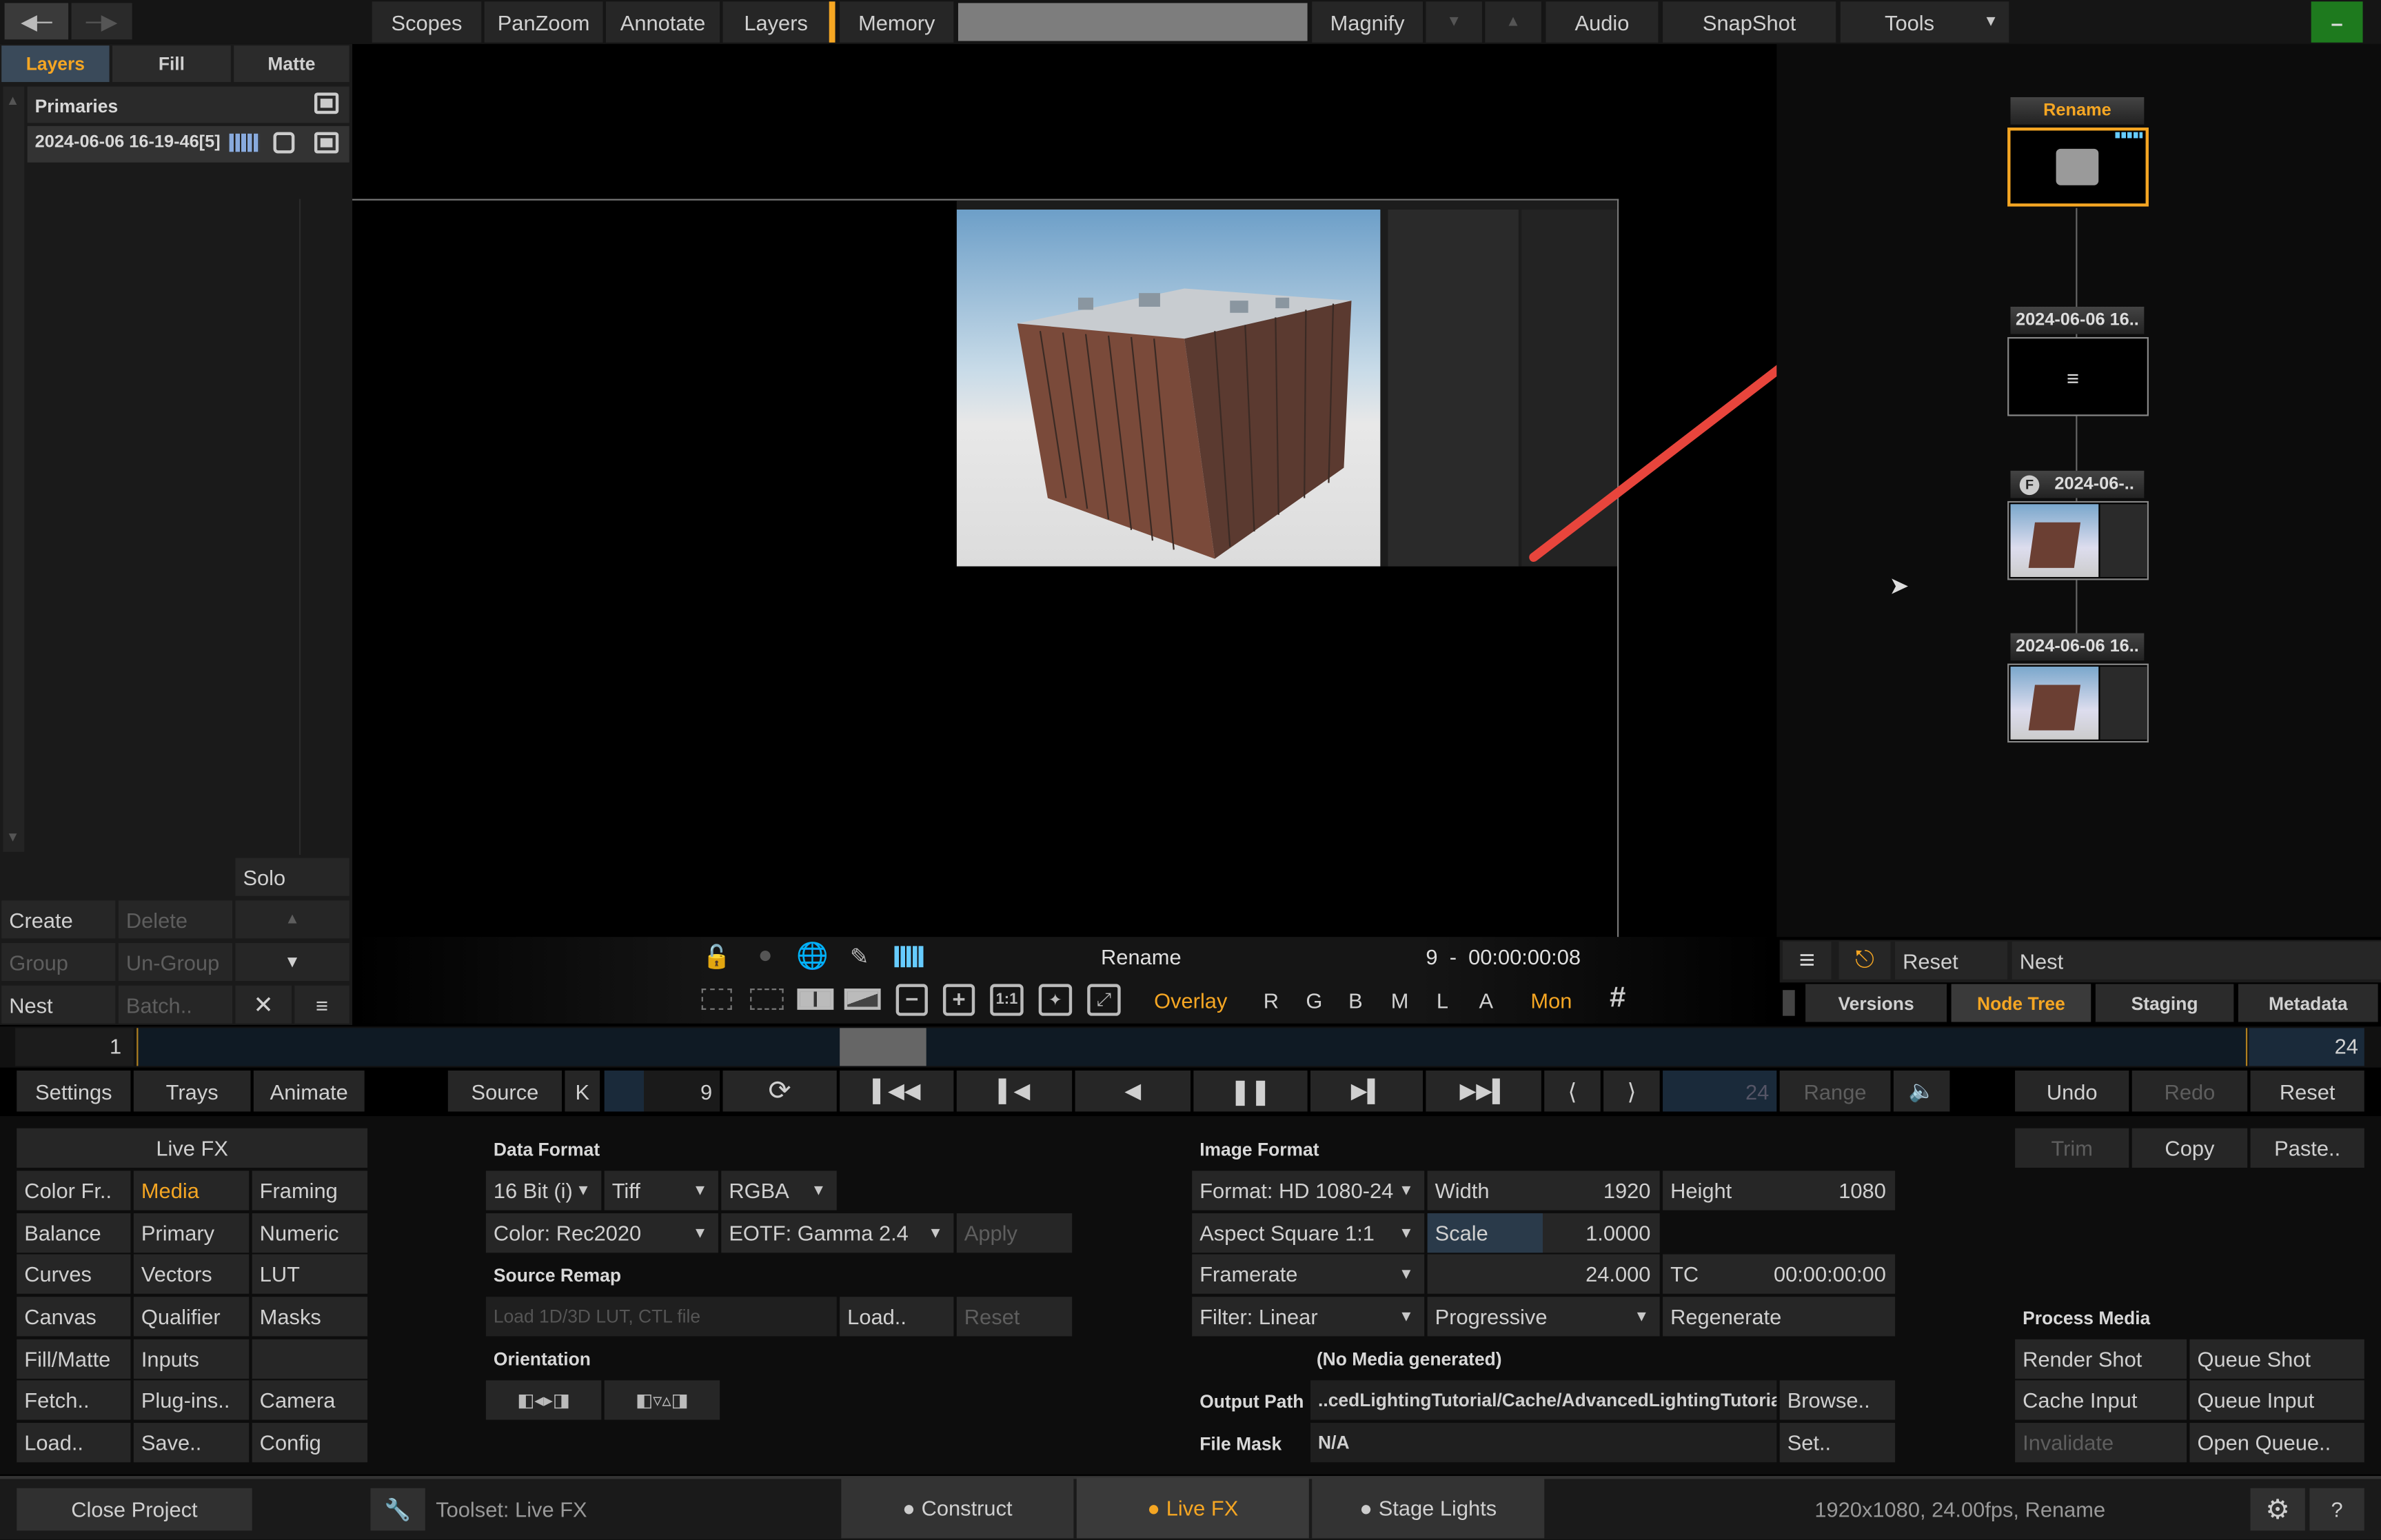  Describe the element at coordinates (1486, 1001) in the screenshot. I see `channel-a: A` at that location.